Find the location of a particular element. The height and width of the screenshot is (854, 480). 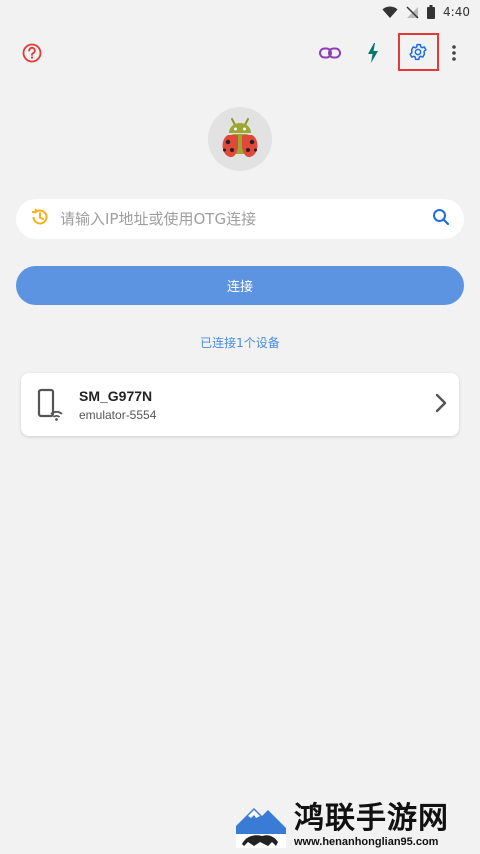

chevron-right-icon is located at coordinates (441, 405).